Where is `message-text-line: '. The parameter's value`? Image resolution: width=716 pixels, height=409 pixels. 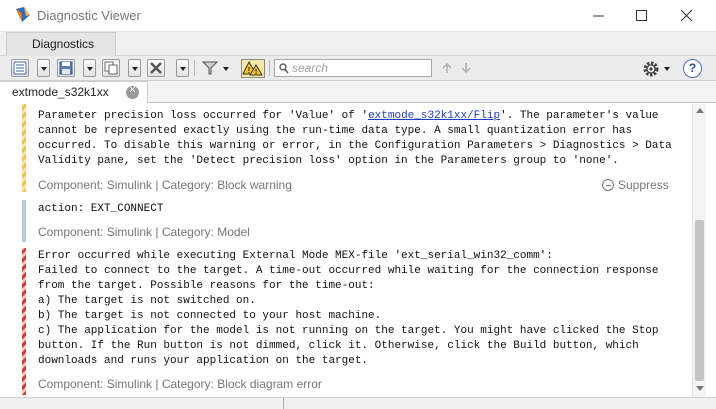 message-text-line: '. The parameter's value is located at coordinates (579, 116).